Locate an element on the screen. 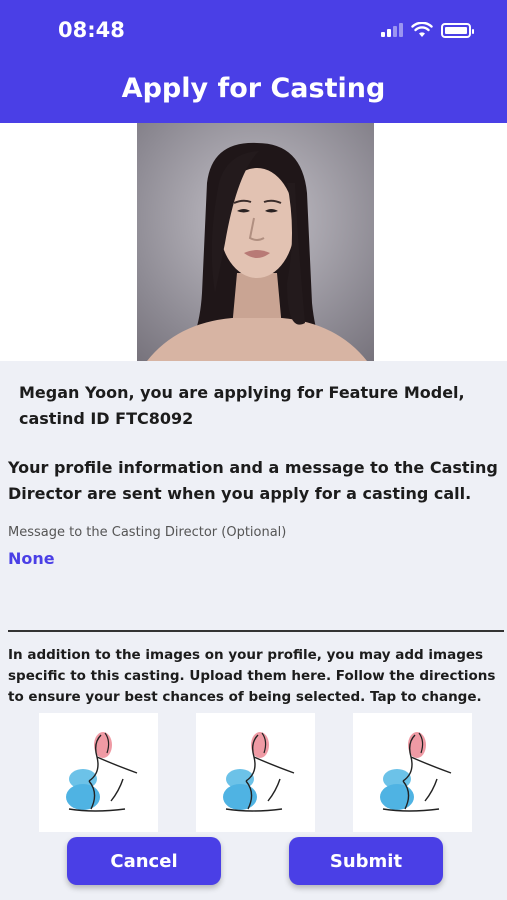  header-bar: 08:48 Apply for Casting is located at coordinates (253, 61).